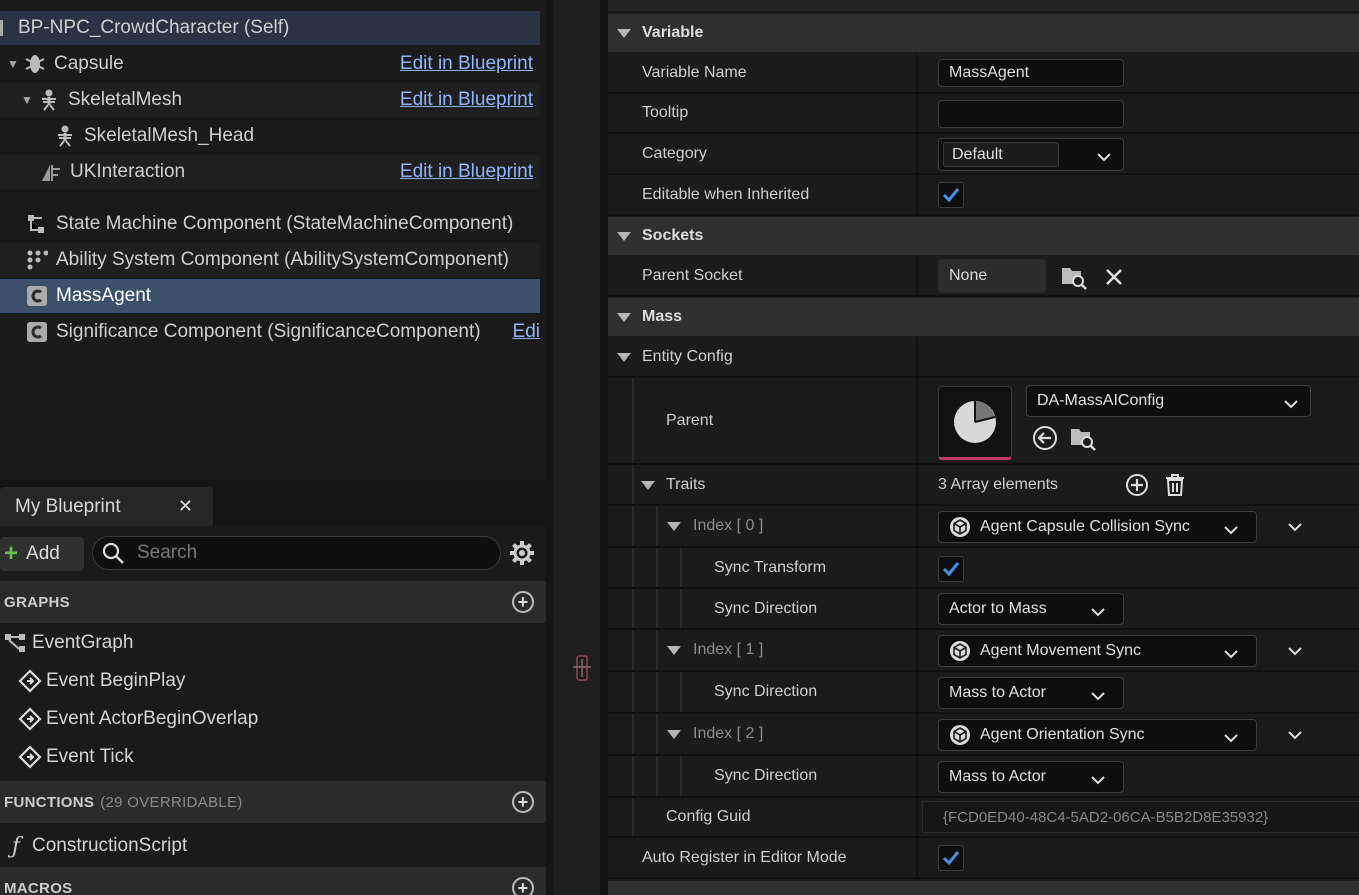  I want to click on use-selected-arrow-icon, so click(1045, 438).